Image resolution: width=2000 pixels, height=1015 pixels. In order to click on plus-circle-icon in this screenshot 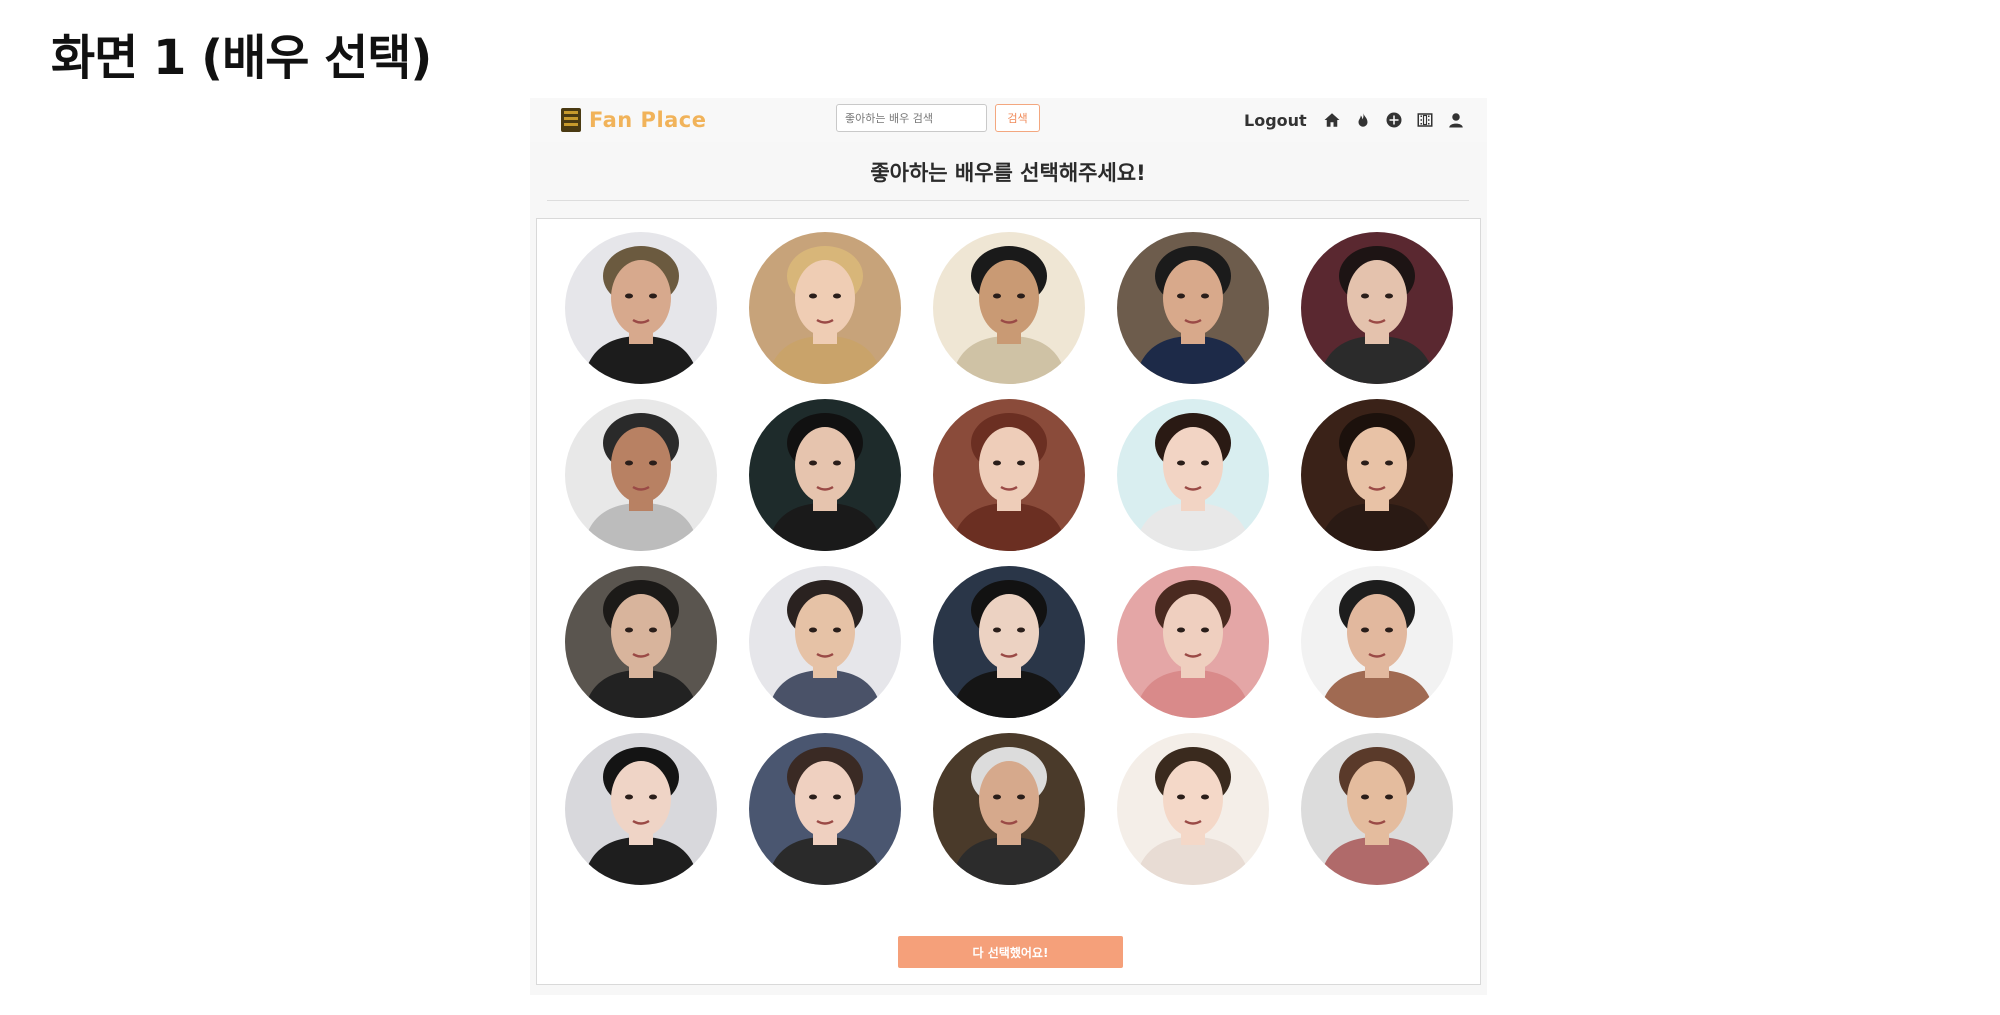, I will do `click(1394, 120)`.